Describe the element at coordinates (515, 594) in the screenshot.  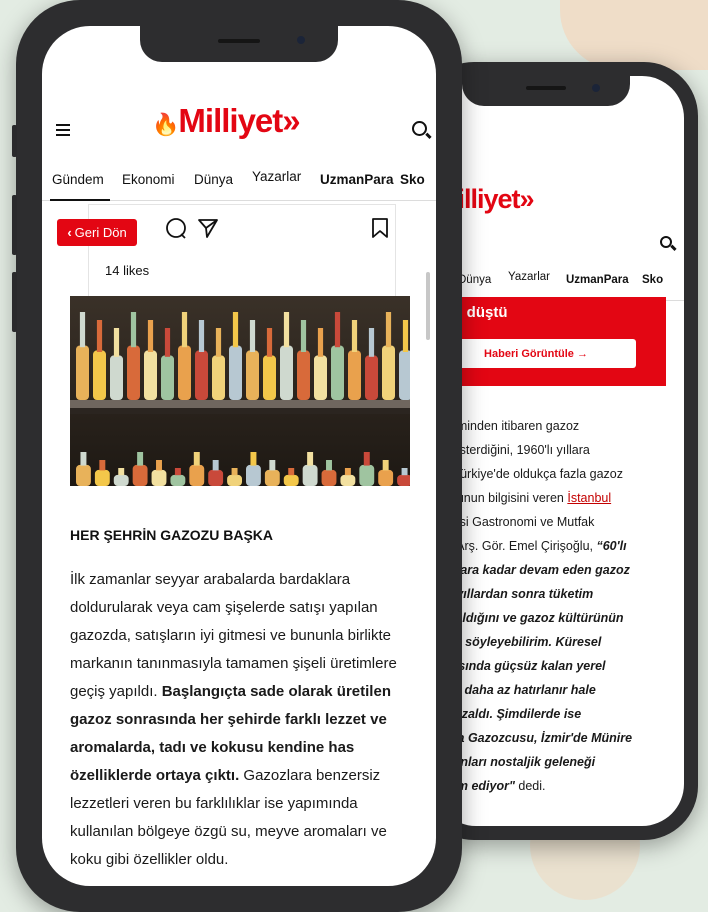
I see `article-line: 0'li yıllardan sonra tüketim` at that location.